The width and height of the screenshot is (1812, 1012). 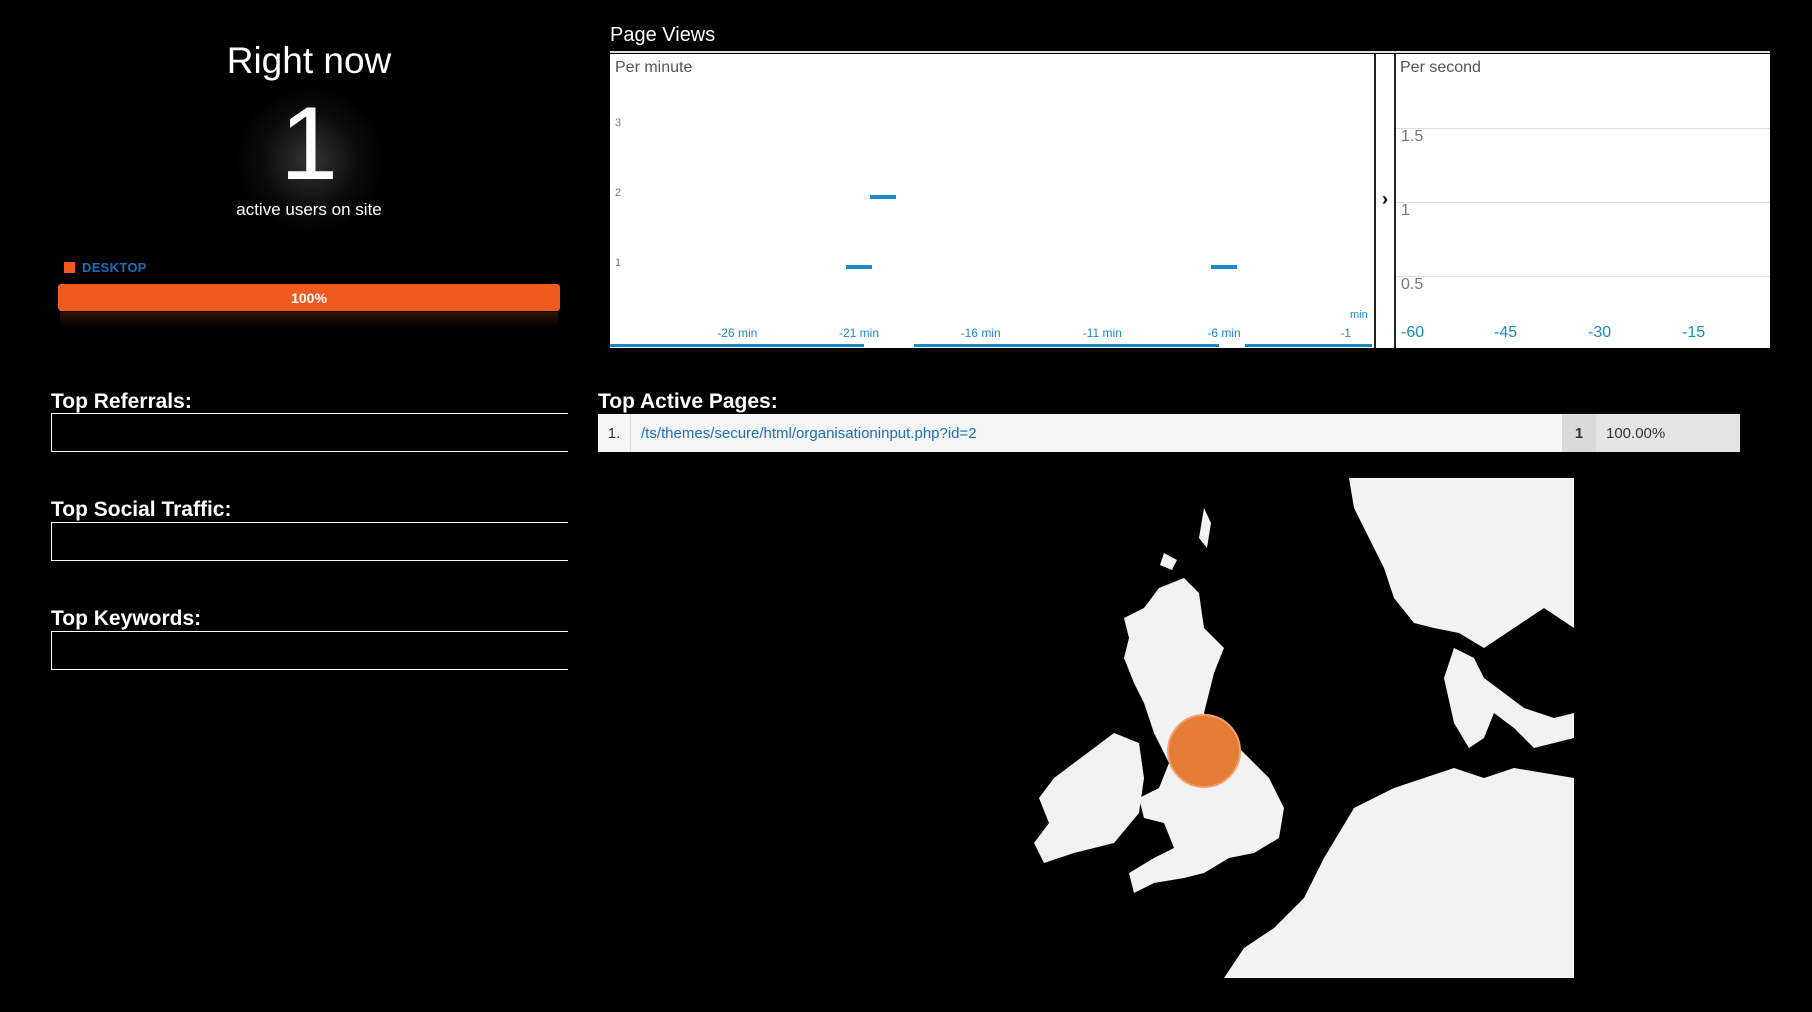 I want to click on visitor-location-marker, so click(x=1204, y=751).